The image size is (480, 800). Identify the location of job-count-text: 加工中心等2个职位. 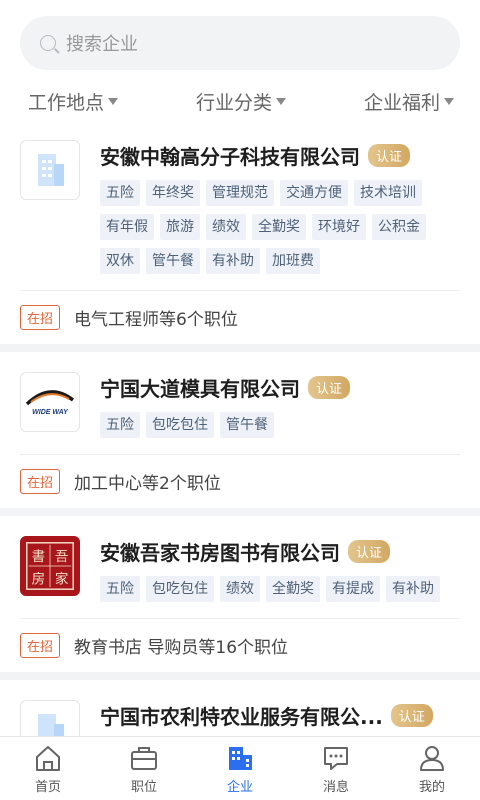
(147, 484).